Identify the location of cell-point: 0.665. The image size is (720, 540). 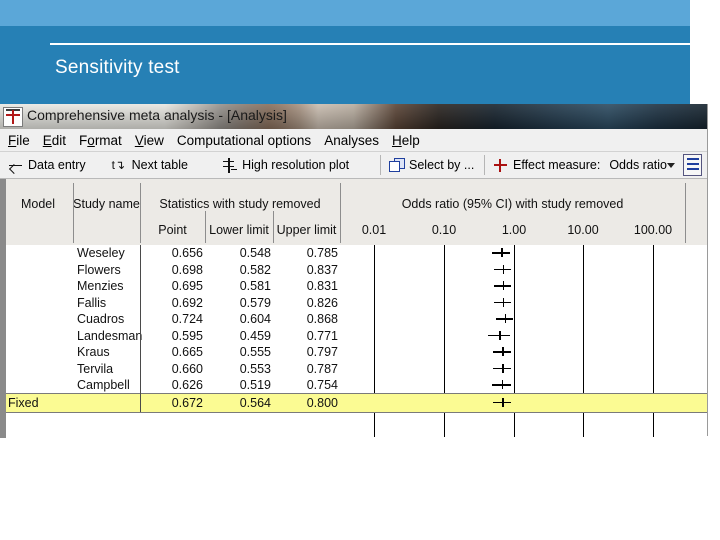
(187, 352).